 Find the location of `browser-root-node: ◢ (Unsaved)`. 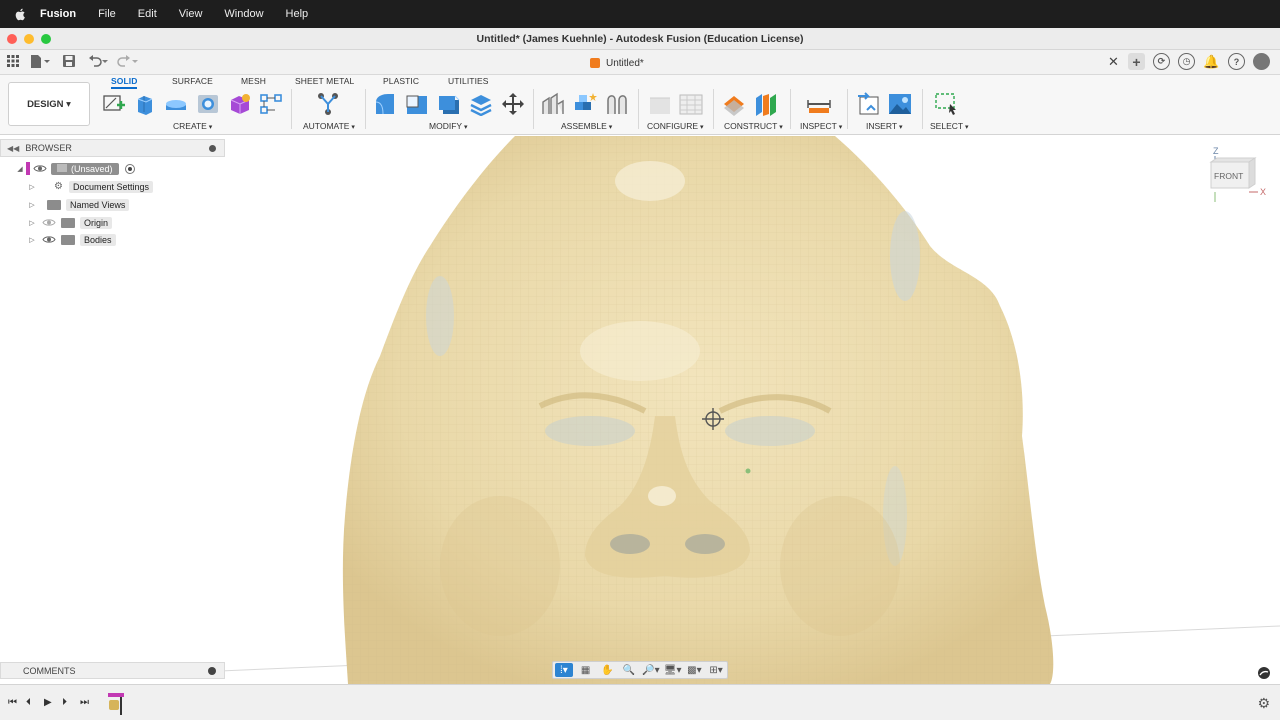

browser-root-node: ◢ (Unsaved) is located at coordinates (74, 168).